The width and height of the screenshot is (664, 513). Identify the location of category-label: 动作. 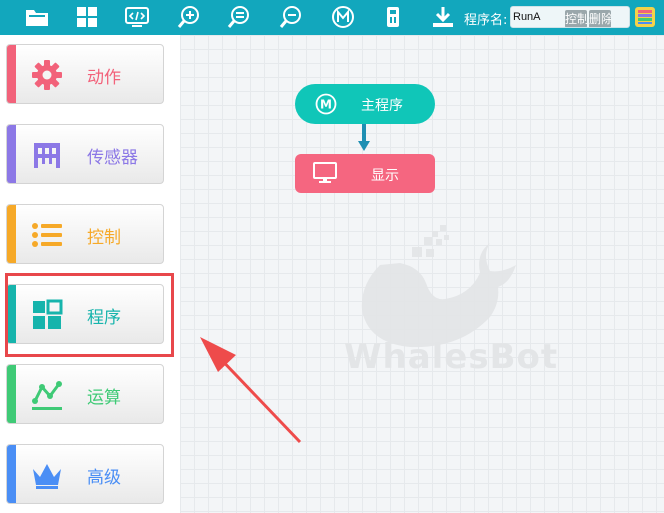
(104, 78).